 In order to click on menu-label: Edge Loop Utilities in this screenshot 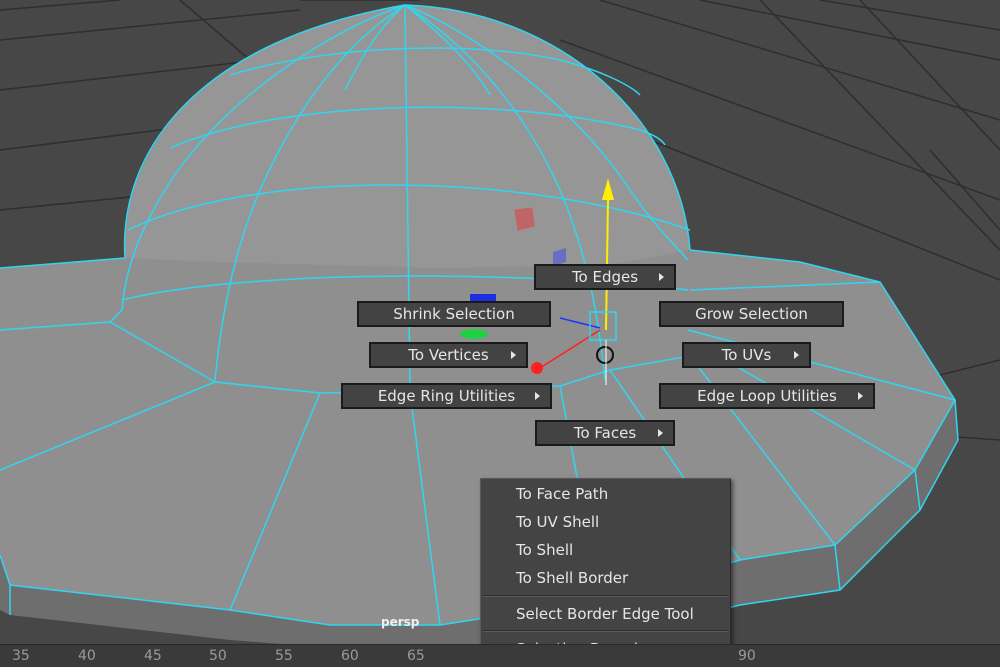, I will do `click(767, 396)`.